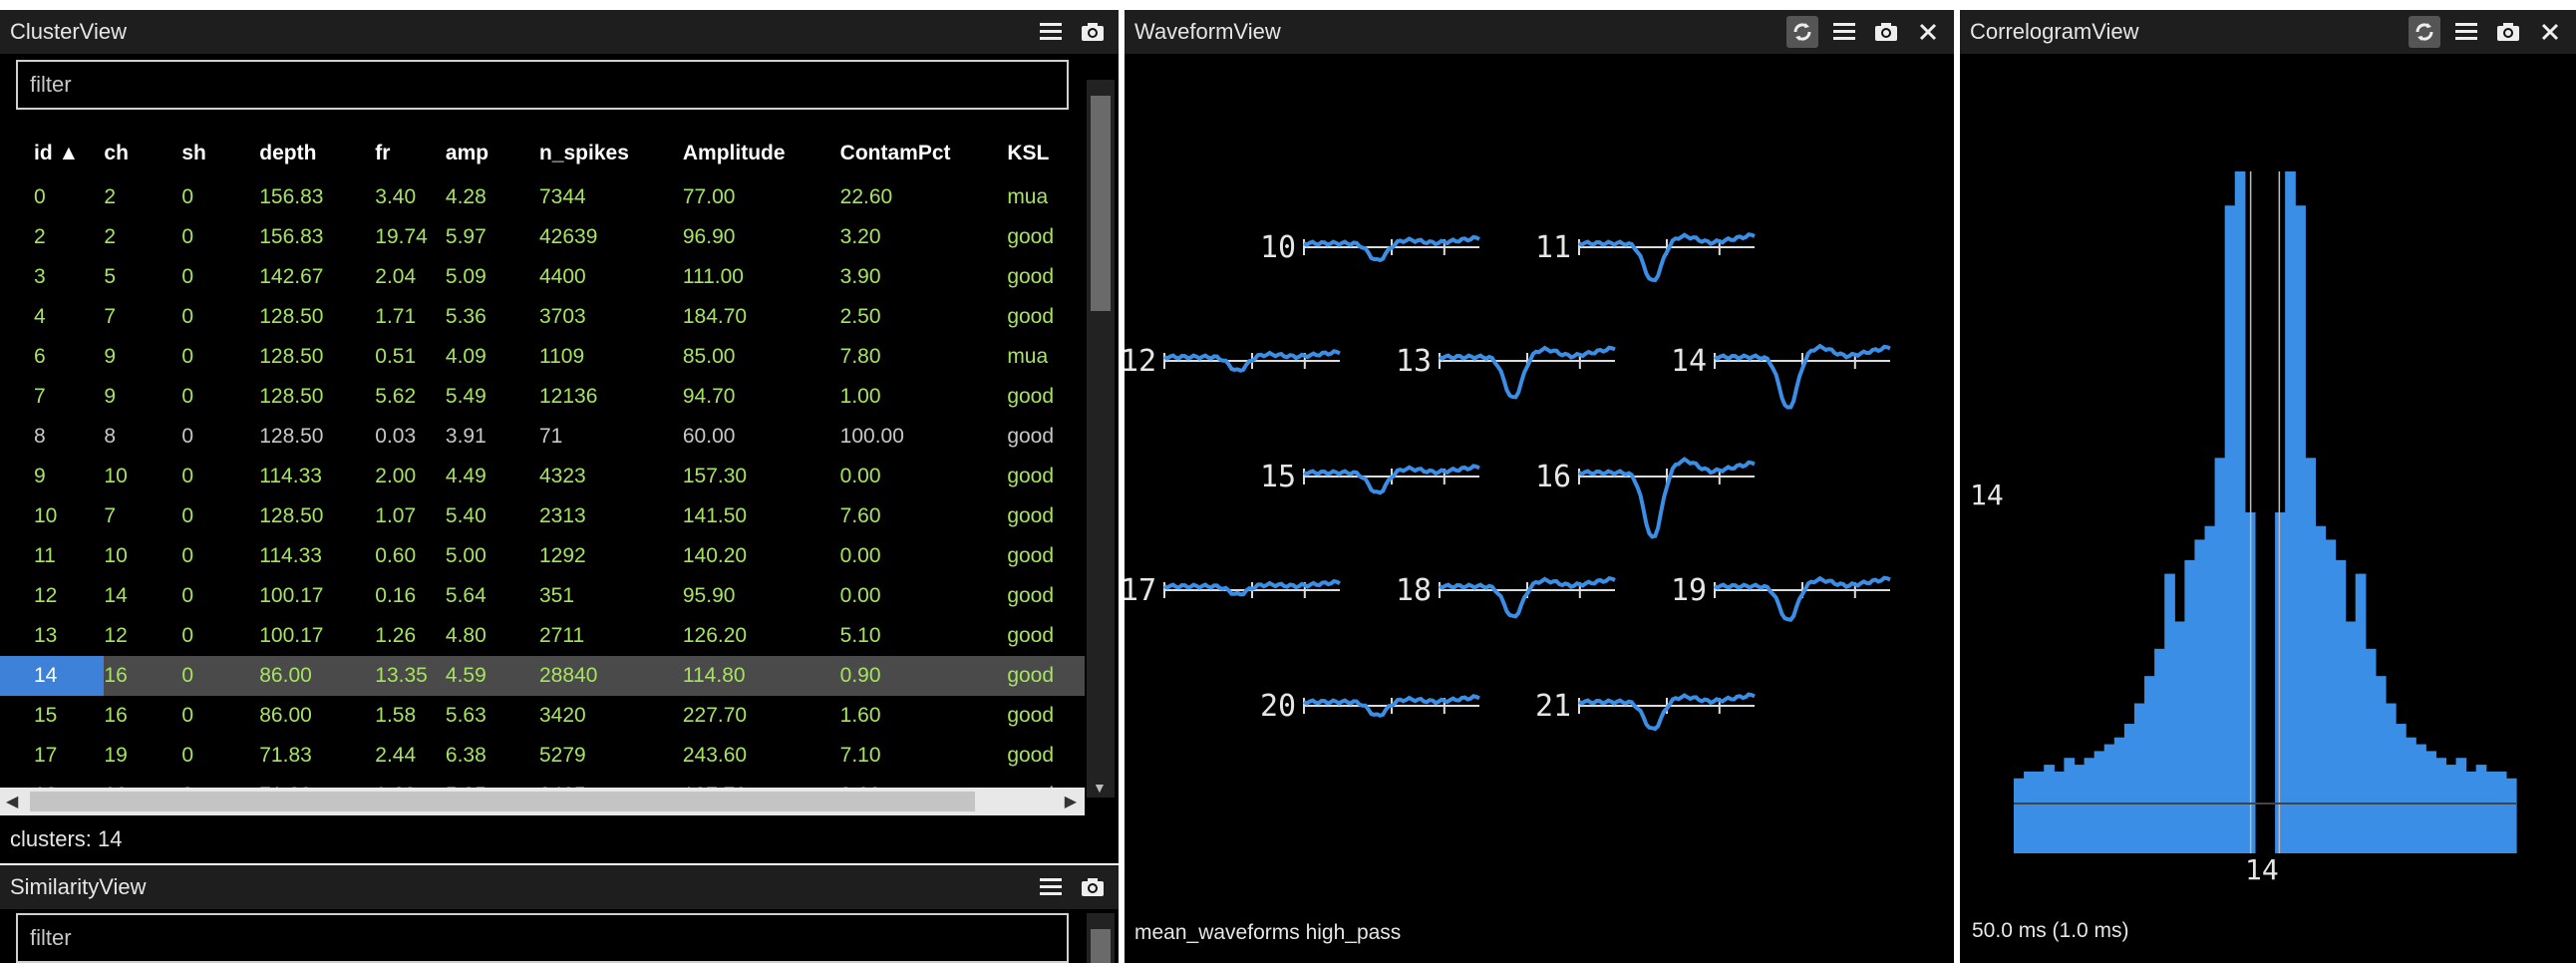 This screenshot has height=963, width=2576. Describe the element at coordinates (46, 755) in the screenshot. I see `table-cell: 17` at that location.